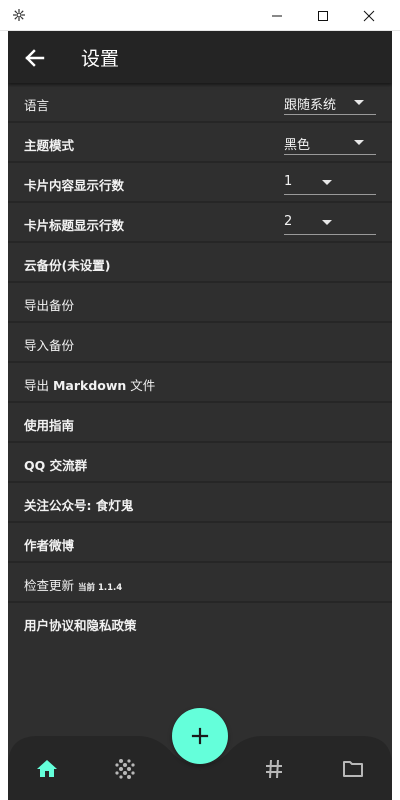  I want to click on nav-home, so click(47, 769).